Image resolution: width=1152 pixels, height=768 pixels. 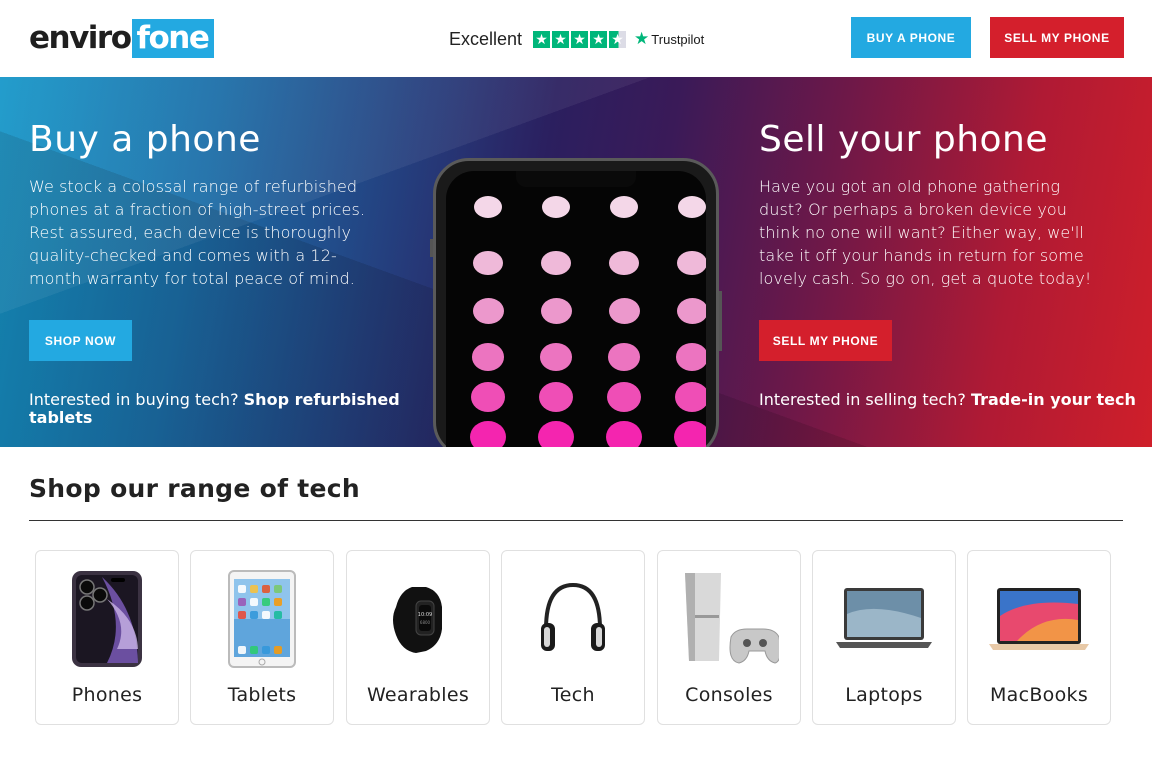 I want to click on category-card-laptops: Laptops, so click(x=884, y=637).